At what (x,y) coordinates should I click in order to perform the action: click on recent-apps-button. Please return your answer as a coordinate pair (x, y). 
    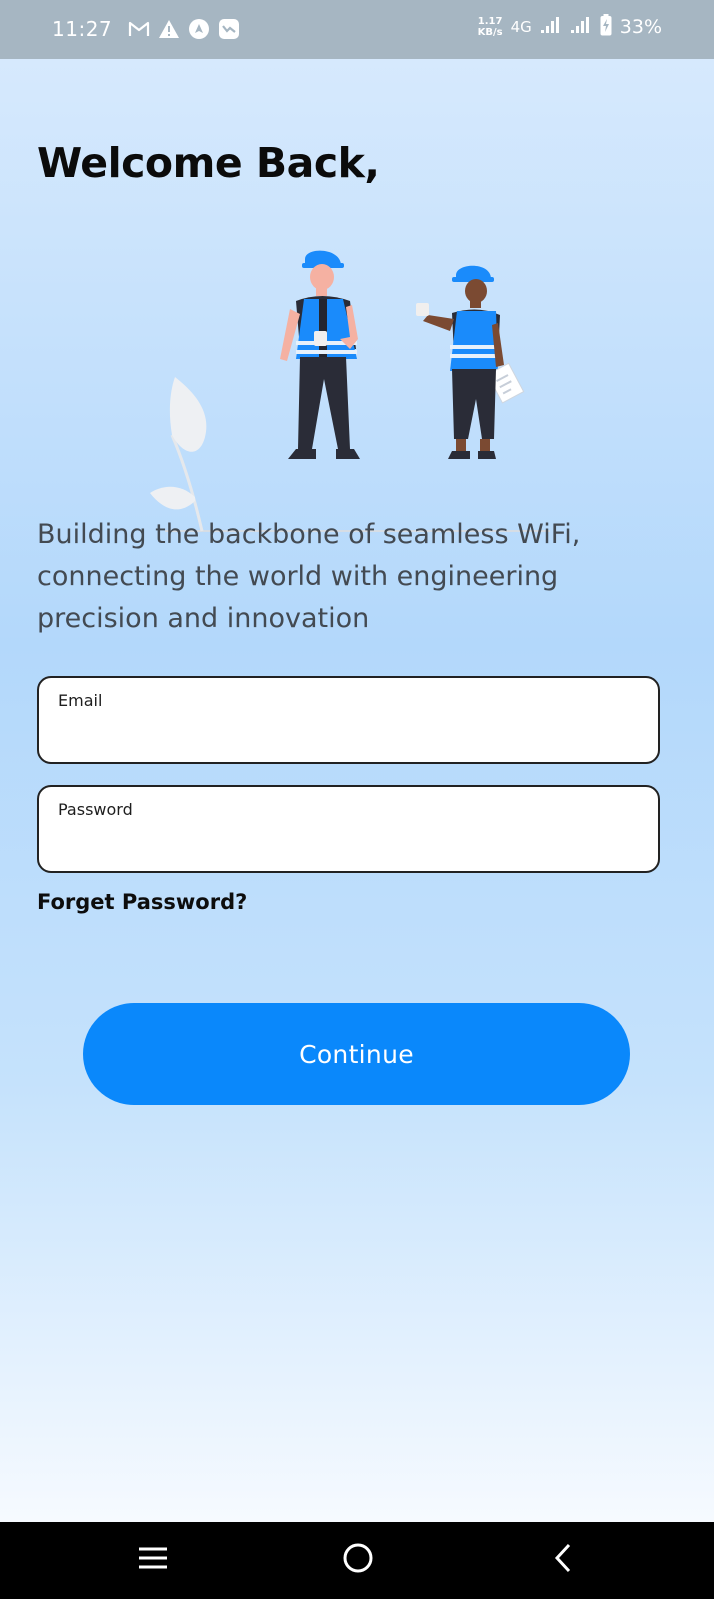
    Looking at the image, I should click on (153, 1560).